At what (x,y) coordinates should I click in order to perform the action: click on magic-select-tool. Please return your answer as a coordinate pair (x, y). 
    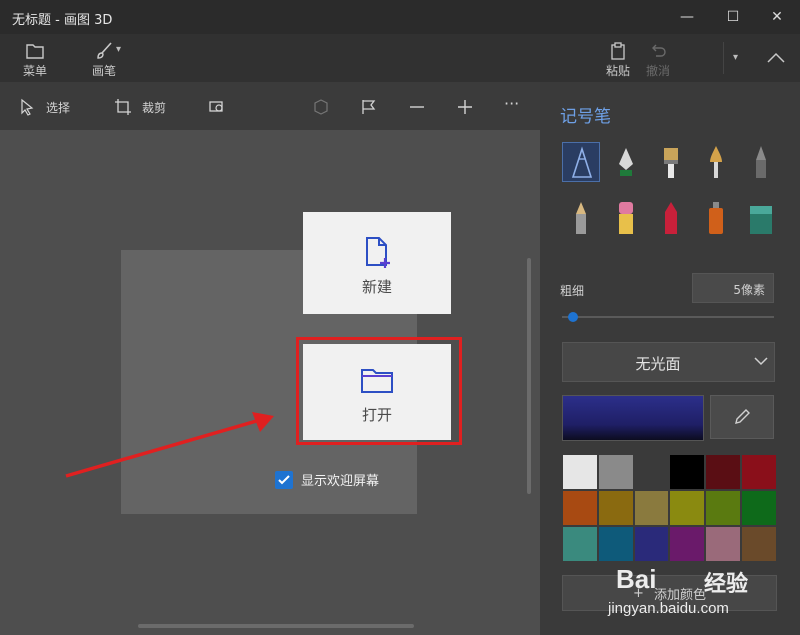
    Looking at the image, I should click on (217, 107).